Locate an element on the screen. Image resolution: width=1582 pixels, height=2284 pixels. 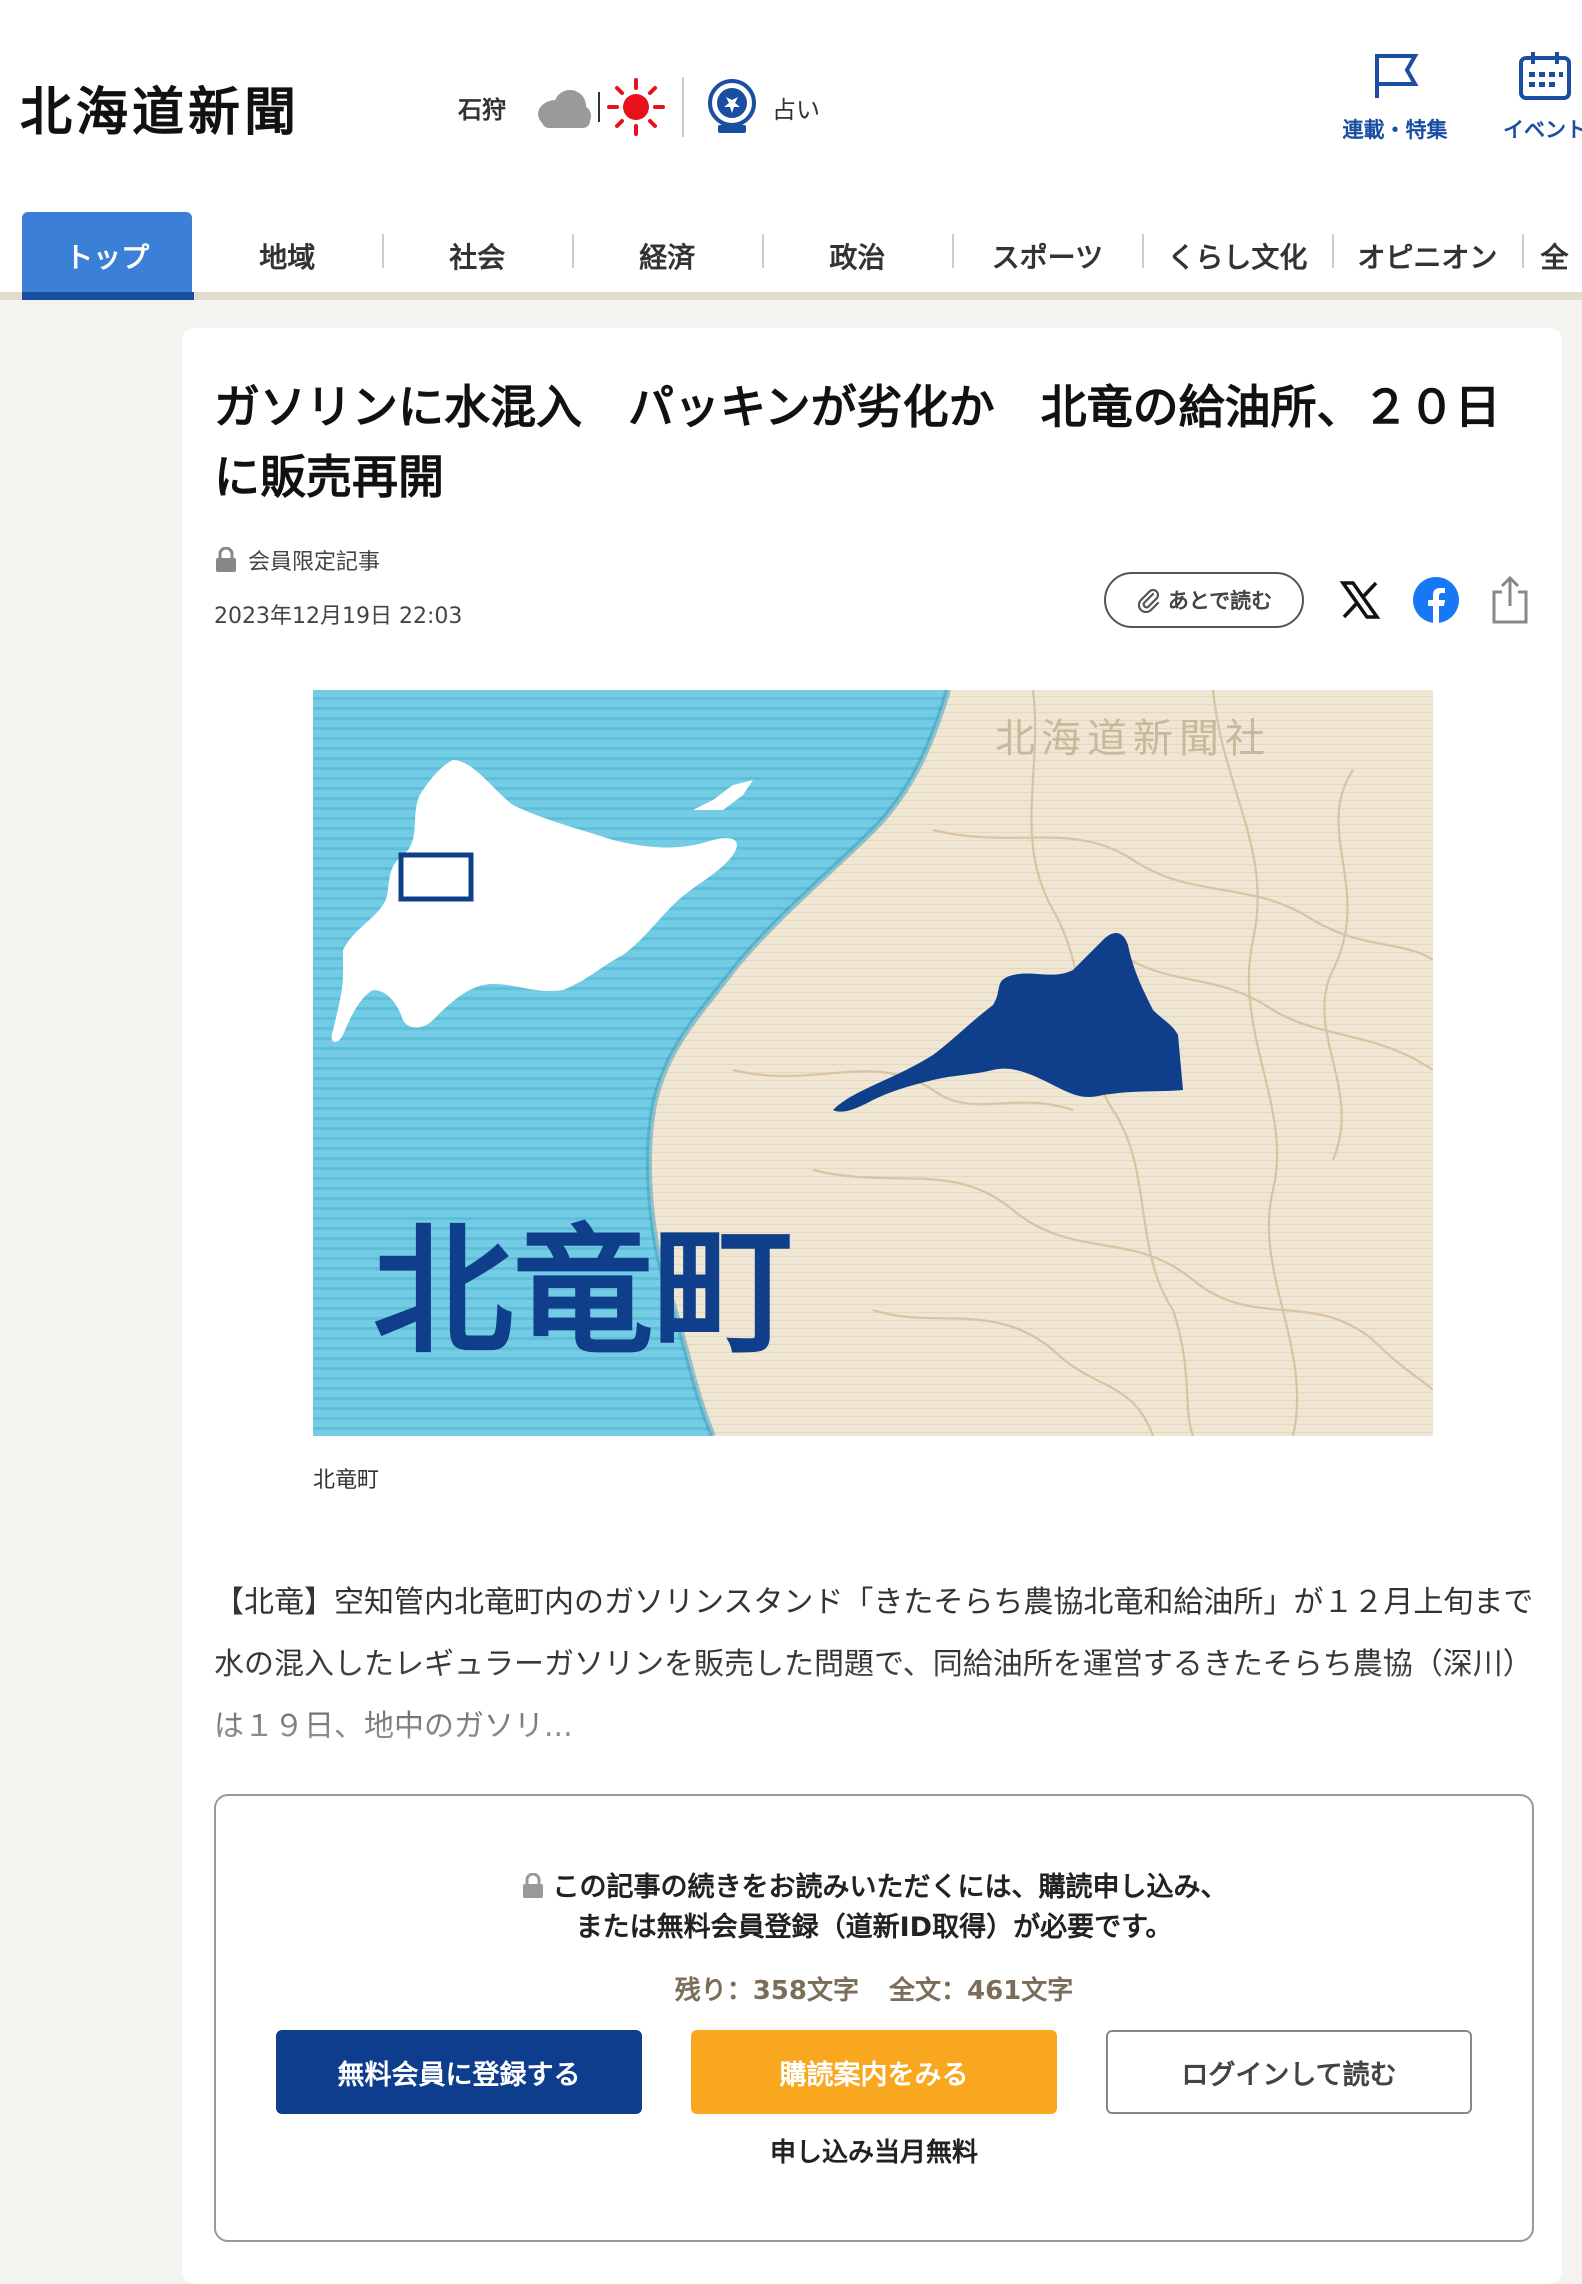
weather-city: 石狩 is located at coordinates (482, 109).